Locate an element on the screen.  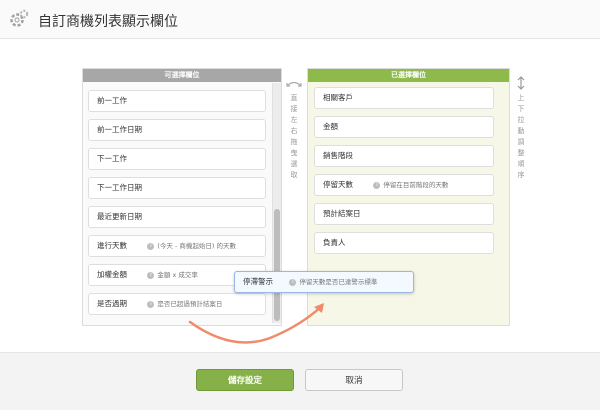
item-label: 最近更新日期 is located at coordinates (119, 216).